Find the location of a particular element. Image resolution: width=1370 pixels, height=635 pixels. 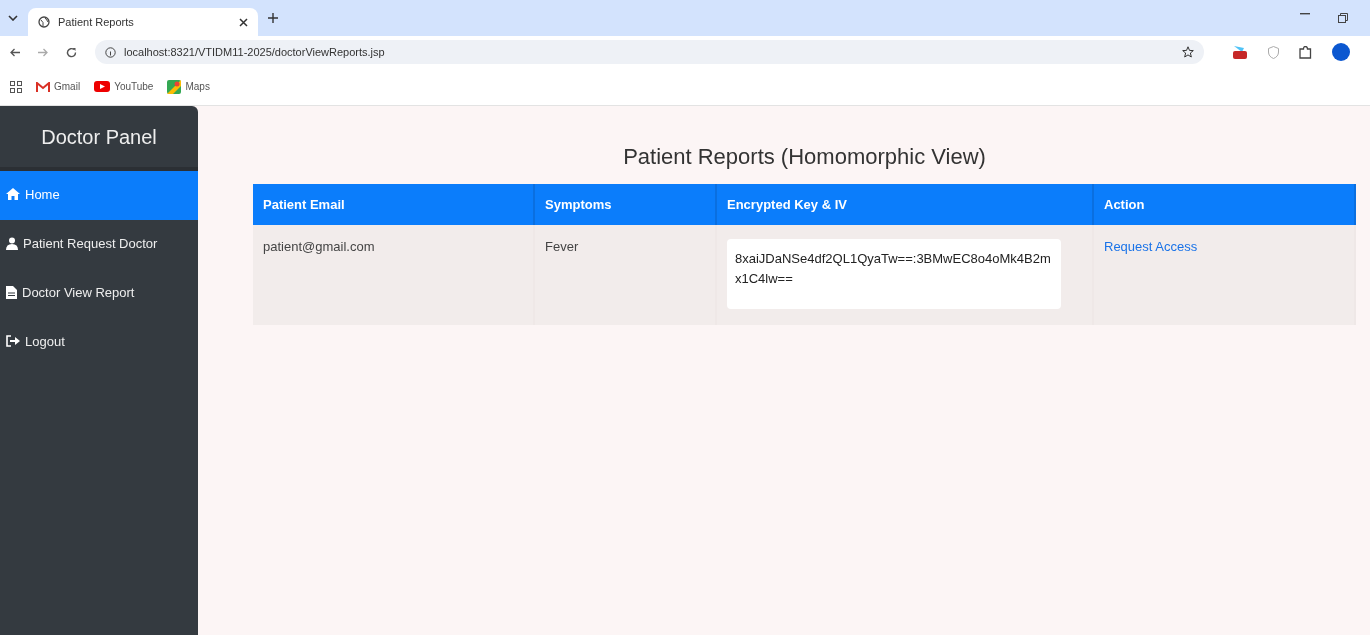

extension-icon is located at coordinates (1240, 52).